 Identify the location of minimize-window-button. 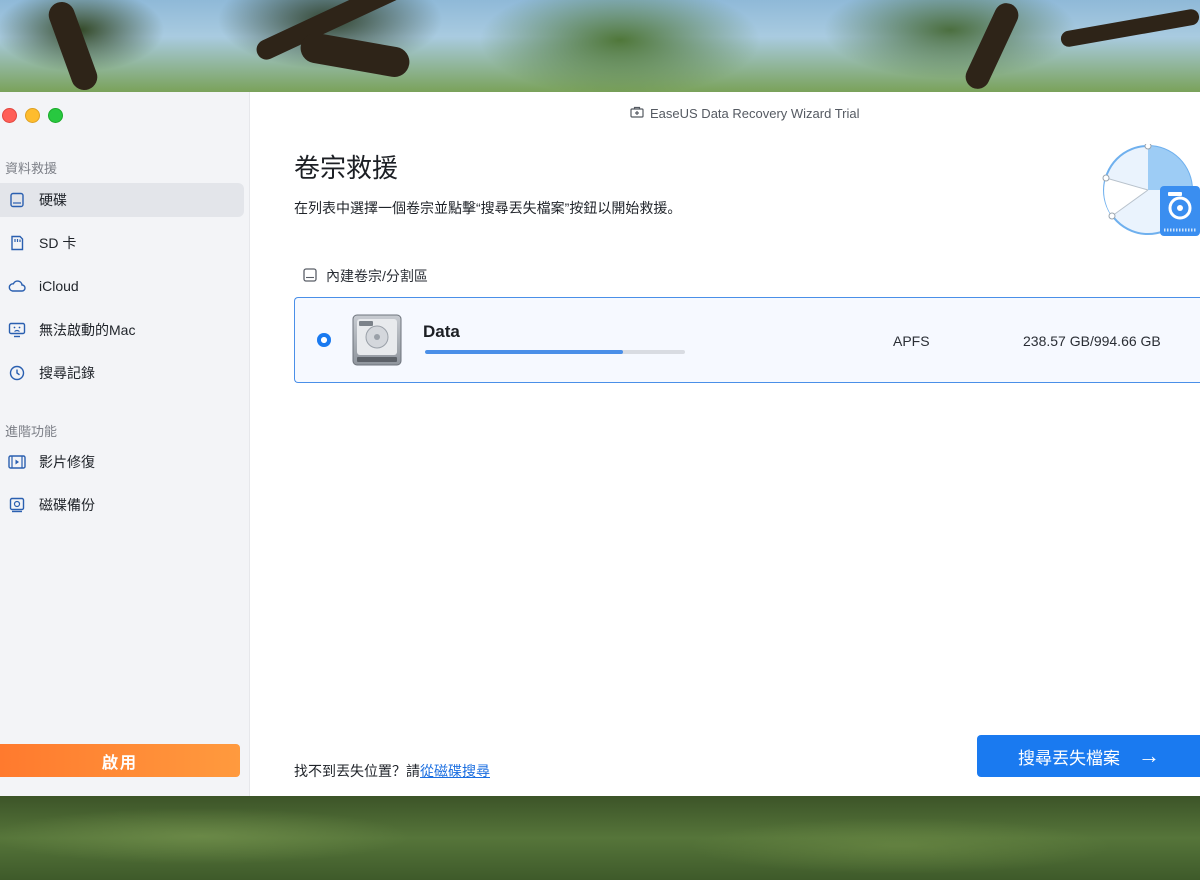
(32, 115).